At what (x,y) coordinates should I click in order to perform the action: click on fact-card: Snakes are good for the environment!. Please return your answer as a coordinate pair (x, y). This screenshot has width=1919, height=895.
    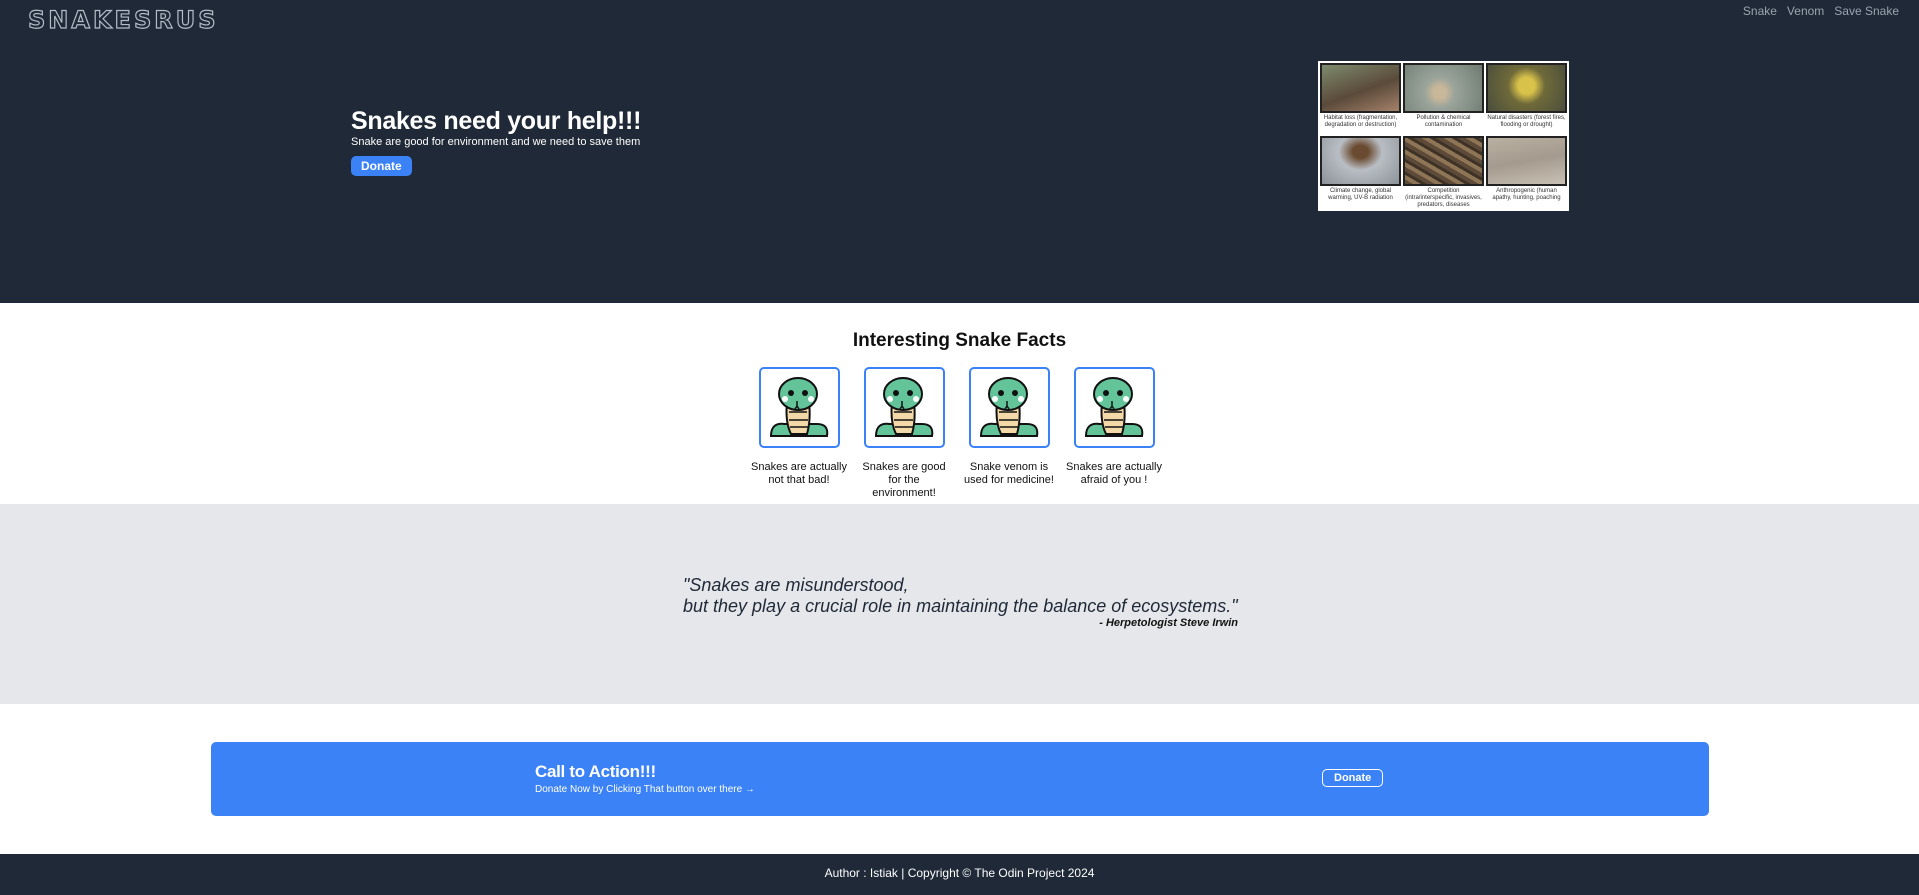
    Looking at the image, I should click on (904, 433).